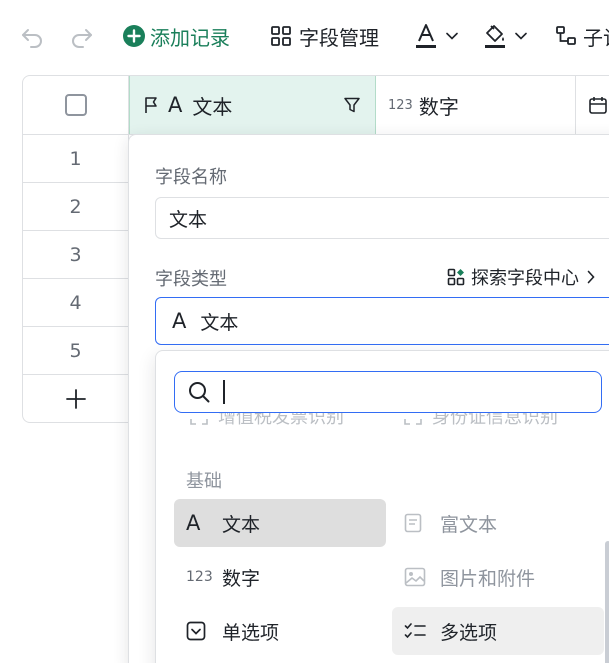 This screenshot has width=609, height=663. What do you see at coordinates (219, 322) in the screenshot?
I see `field-type-selected-label: 文本` at bounding box center [219, 322].